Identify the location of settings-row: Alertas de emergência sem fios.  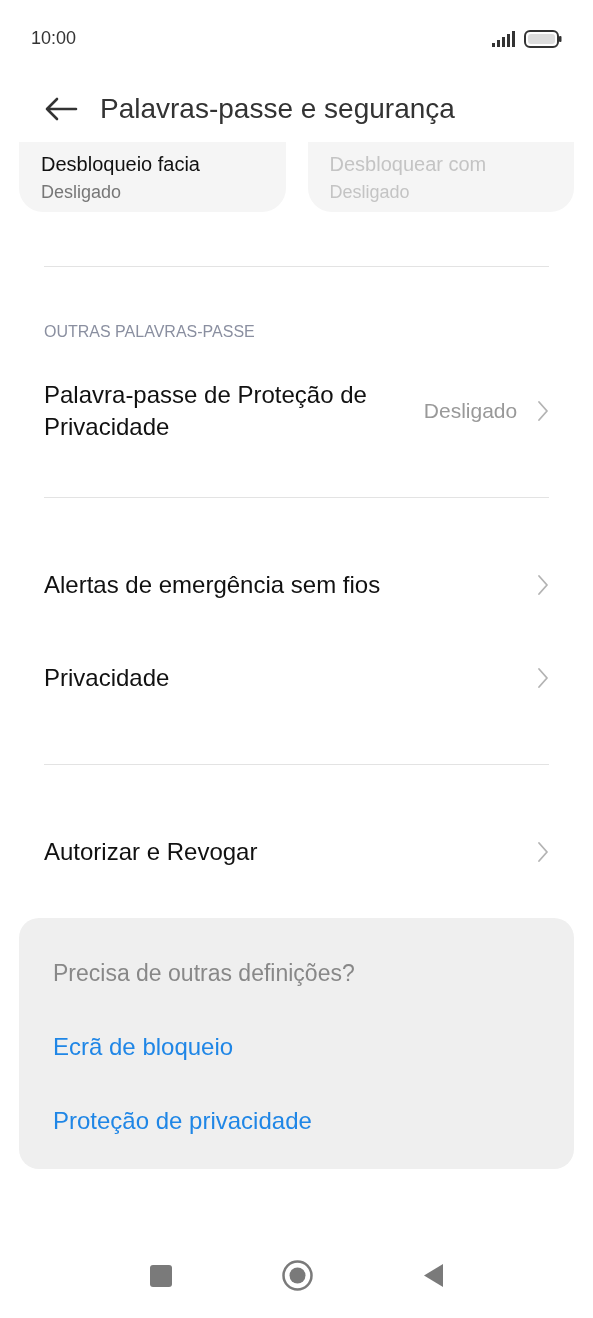
(296, 584).